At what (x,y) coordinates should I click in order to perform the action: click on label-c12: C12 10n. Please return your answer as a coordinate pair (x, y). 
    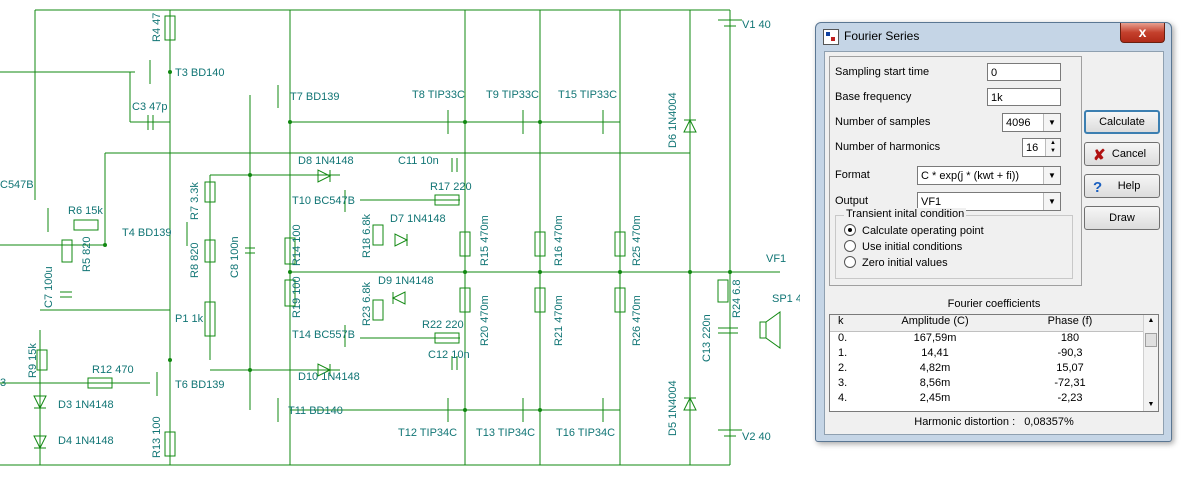
    Looking at the image, I should click on (449, 355).